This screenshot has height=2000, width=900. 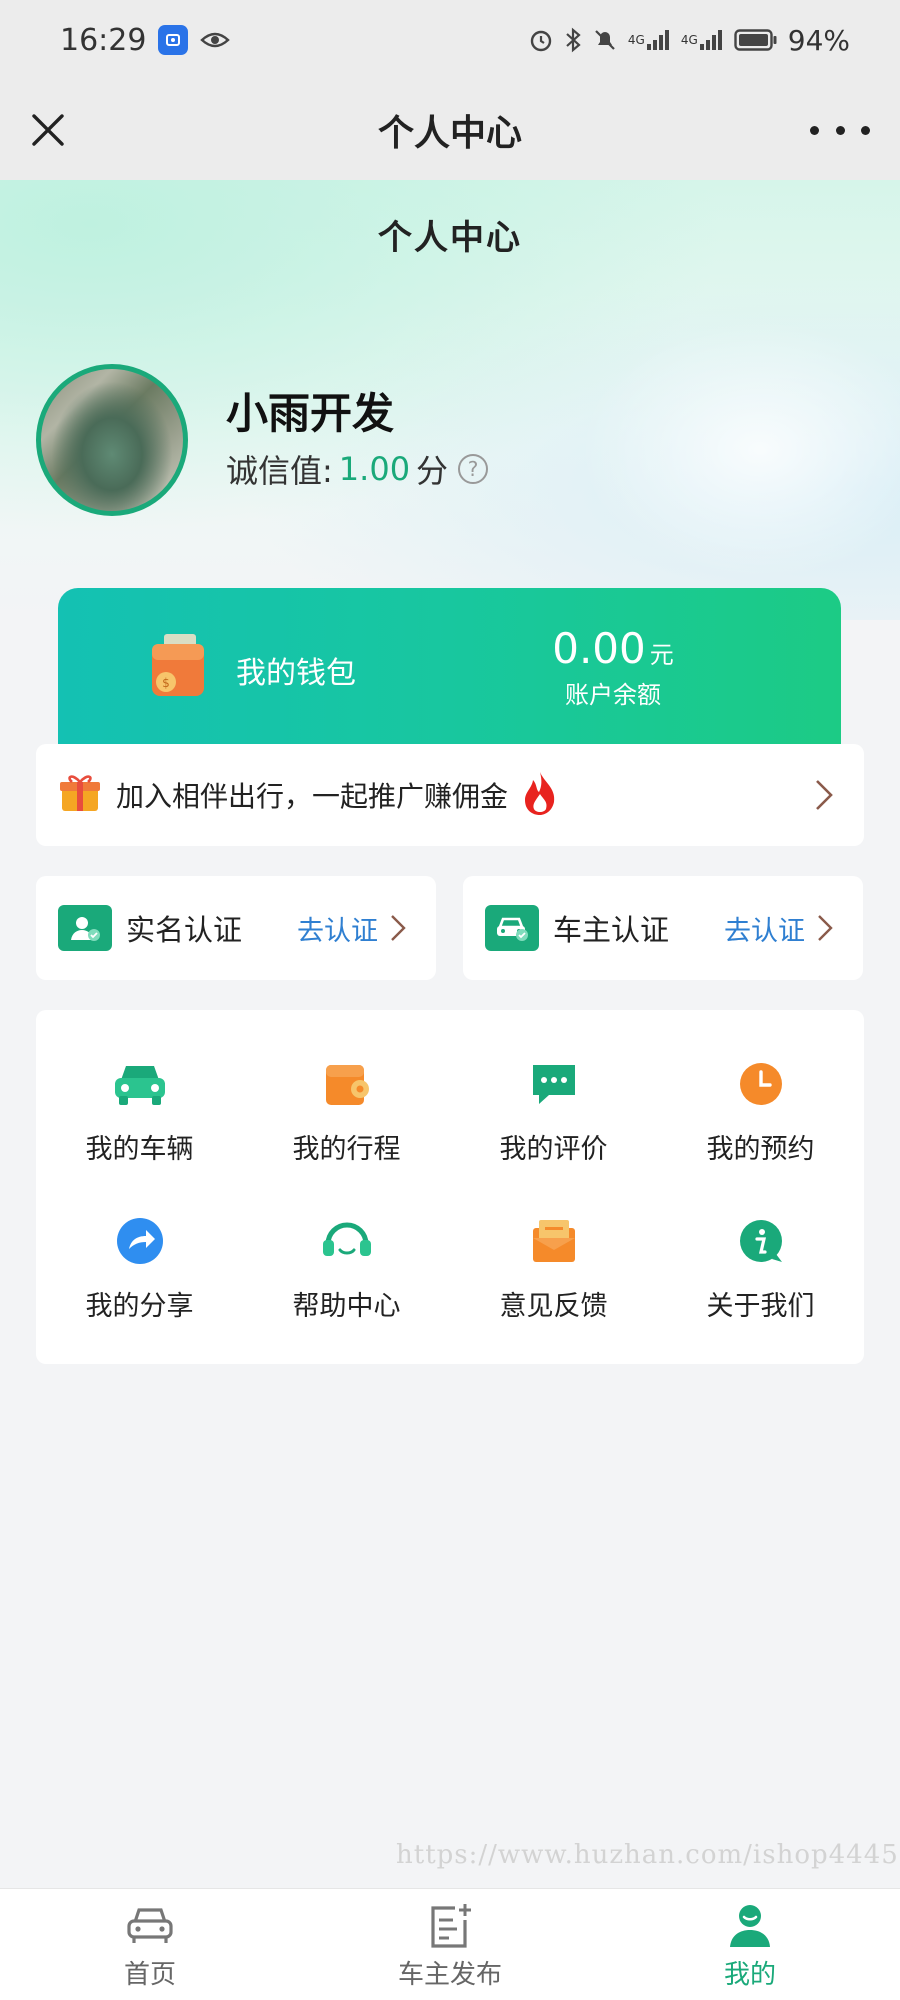 I want to click on header-decoration, so click(x=740, y=450).